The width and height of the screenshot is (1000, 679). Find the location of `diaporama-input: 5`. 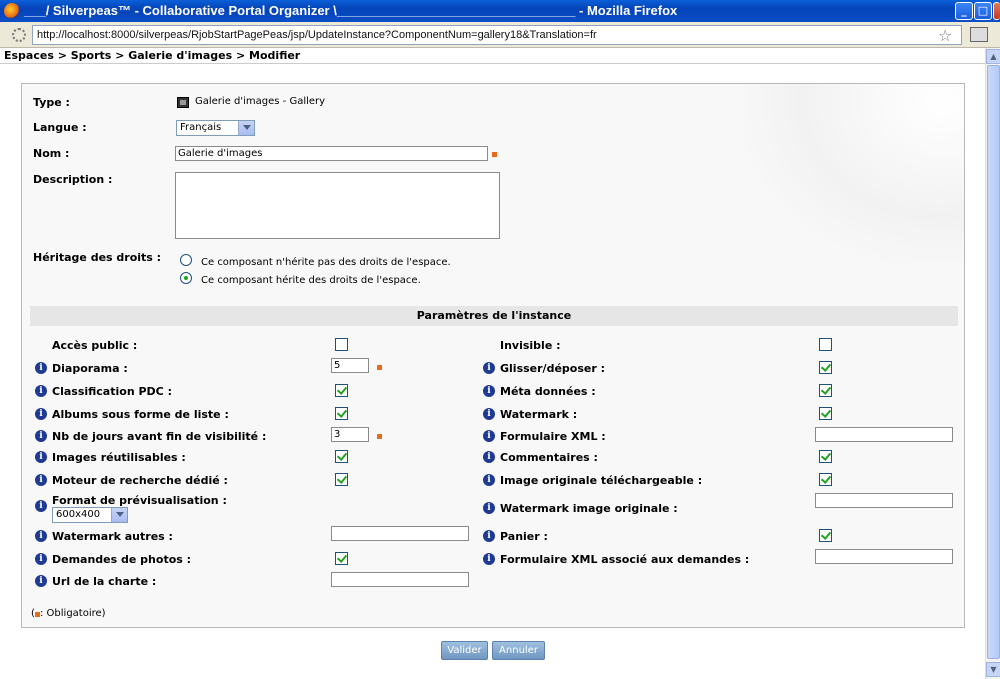

diaporama-input: 5 is located at coordinates (350, 365).